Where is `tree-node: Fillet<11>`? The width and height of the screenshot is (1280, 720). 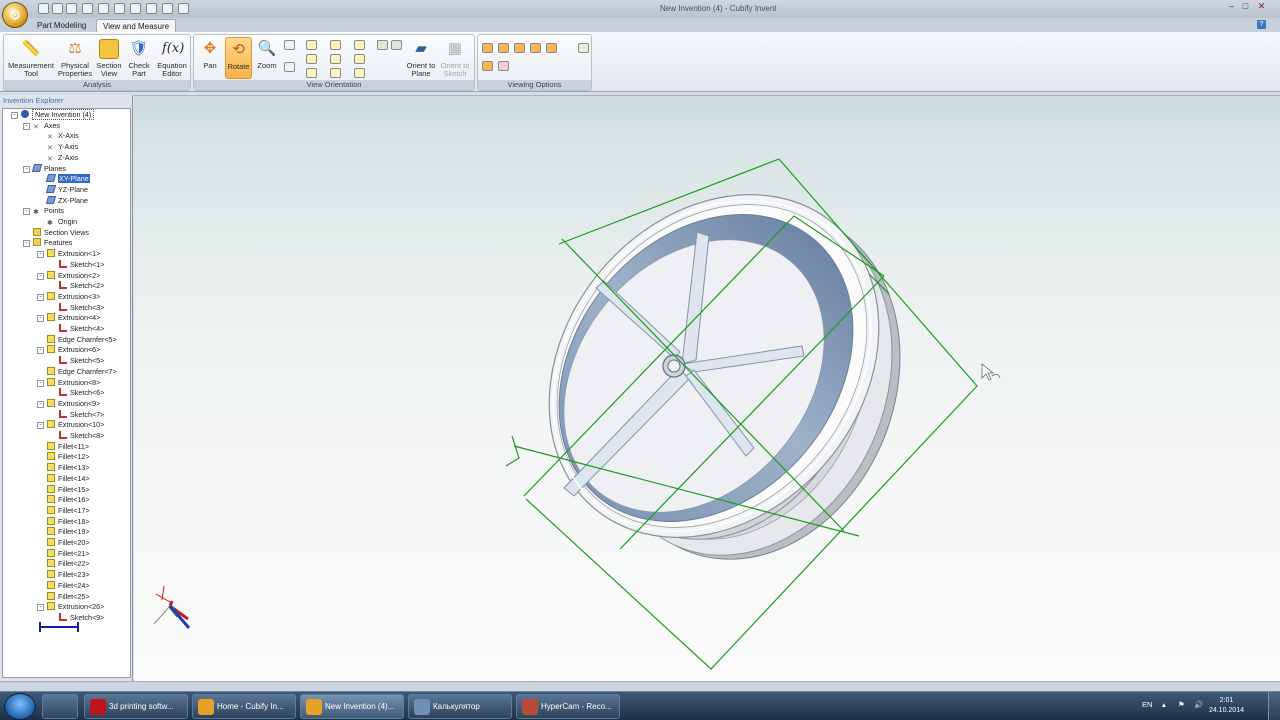 tree-node: Fillet<11> is located at coordinates (63, 446).